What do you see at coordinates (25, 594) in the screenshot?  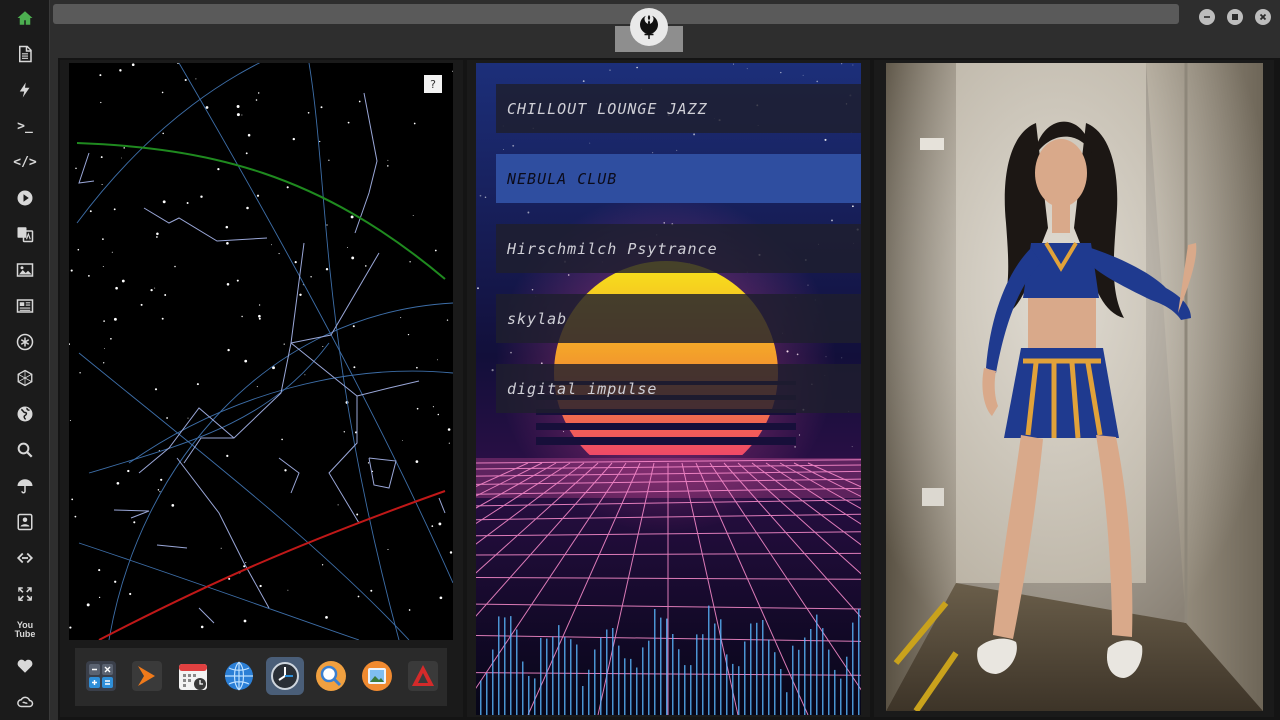 I see `sidebar-item-fullscreen` at bounding box center [25, 594].